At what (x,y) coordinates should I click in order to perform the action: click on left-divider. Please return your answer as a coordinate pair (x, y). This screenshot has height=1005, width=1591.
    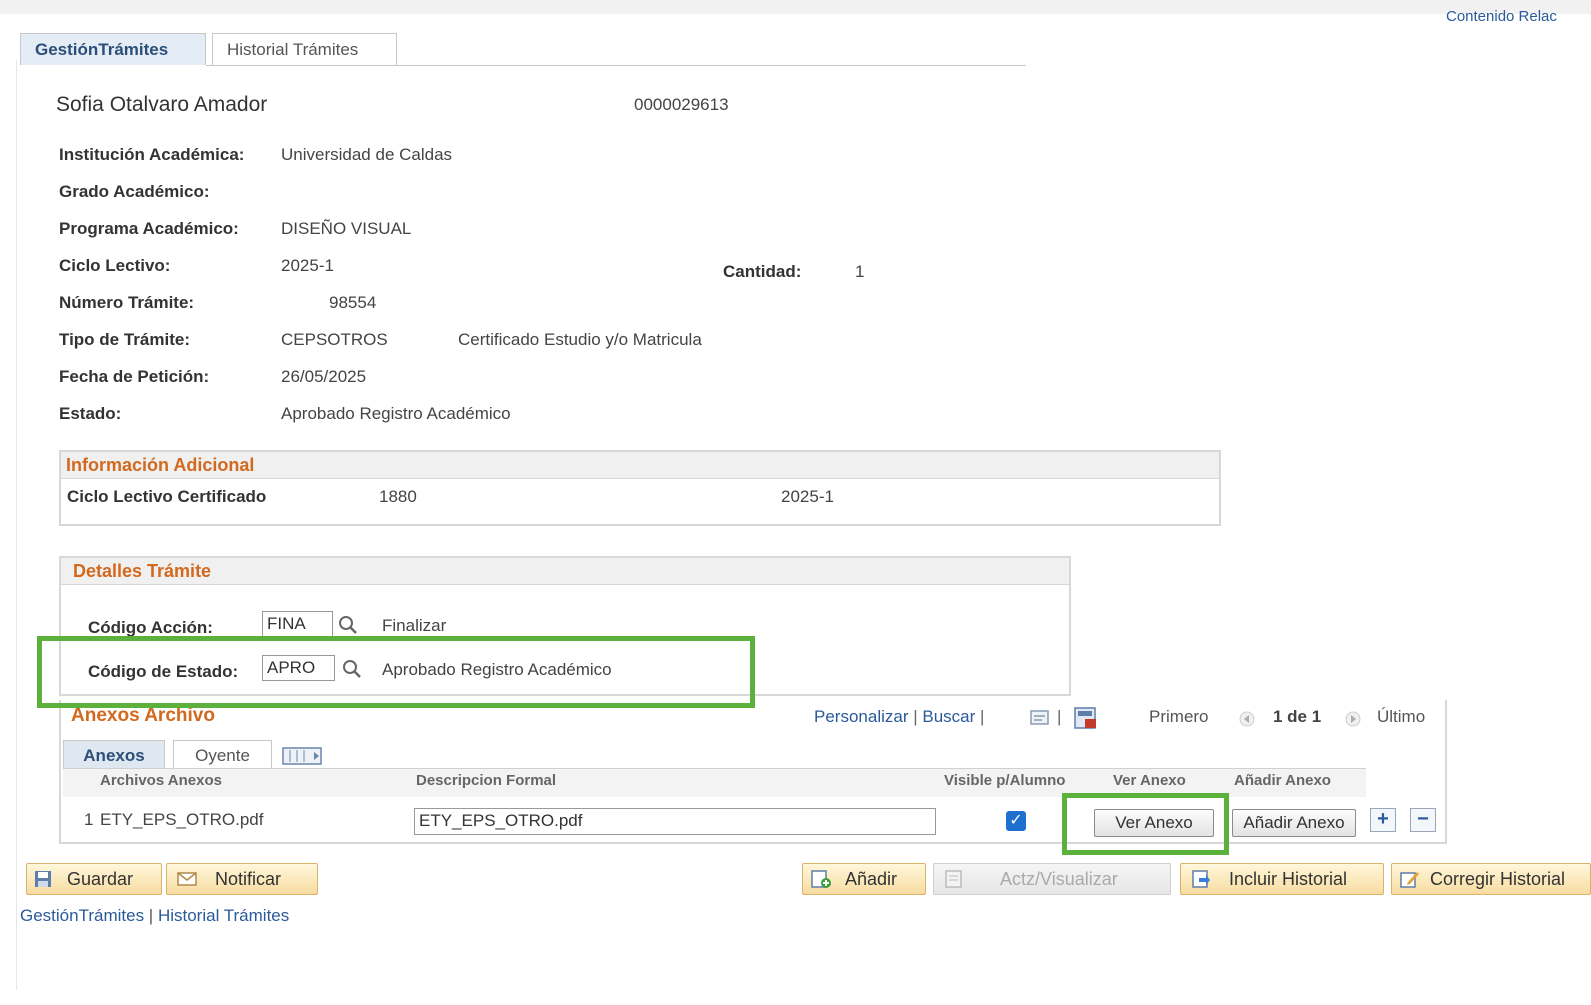
    Looking at the image, I should click on (16, 525).